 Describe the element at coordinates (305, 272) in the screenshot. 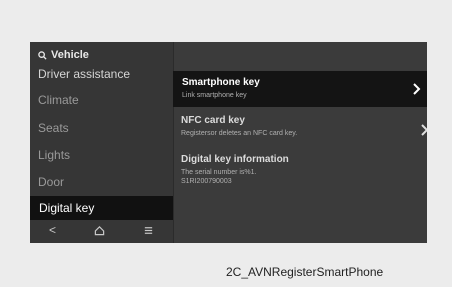

I see `image-caption: 2C_AVNRegisterSmartPhone` at that location.